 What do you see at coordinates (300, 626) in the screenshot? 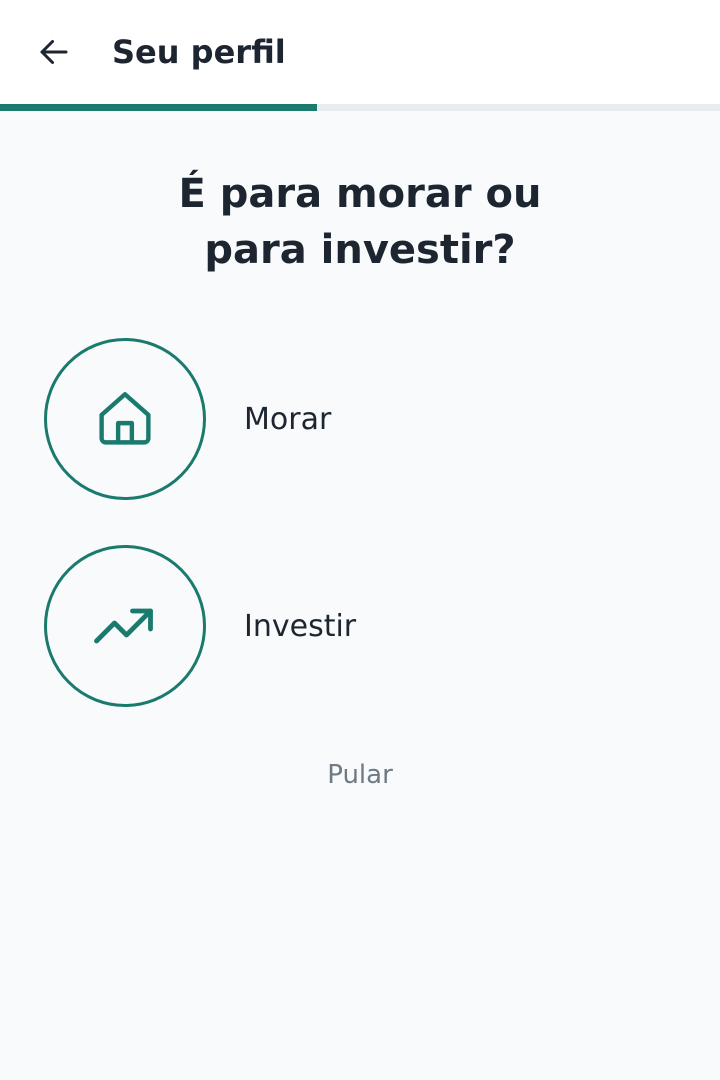
I see `option-investir-label: Investir` at bounding box center [300, 626].